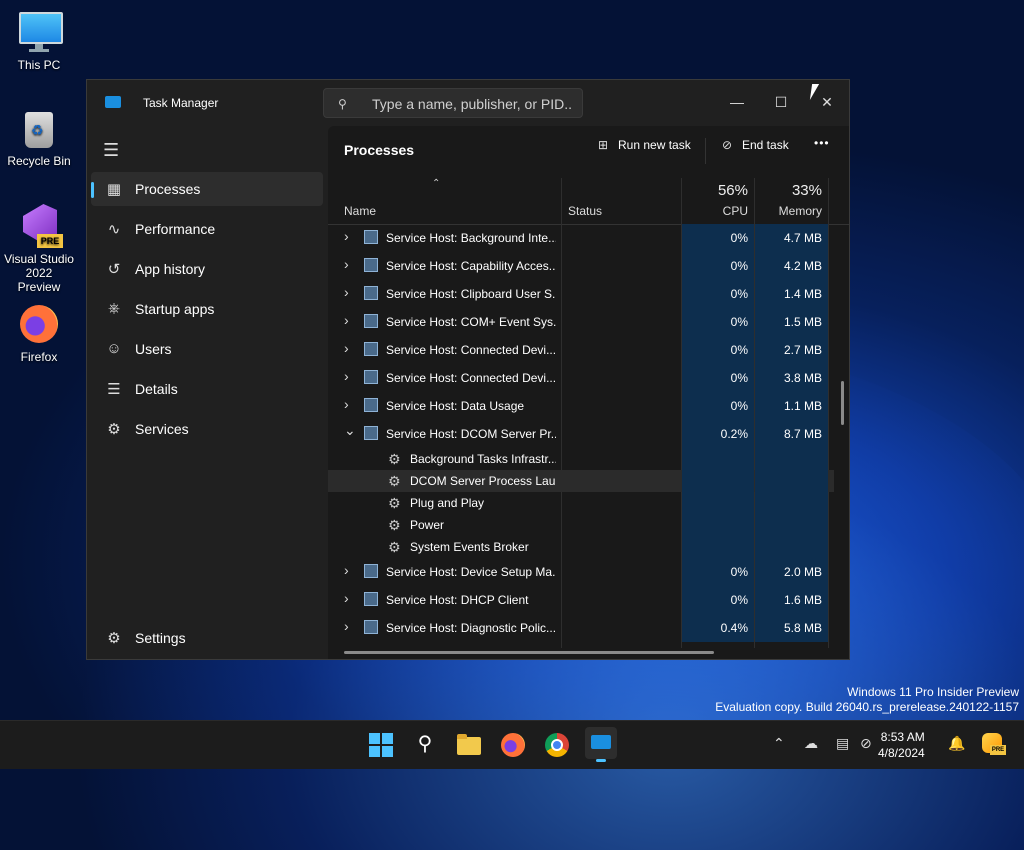 This screenshot has height=850, width=1024. Describe the element at coordinates (39, 357) in the screenshot. I see `desktop-icon-label: Firefox` at that location.